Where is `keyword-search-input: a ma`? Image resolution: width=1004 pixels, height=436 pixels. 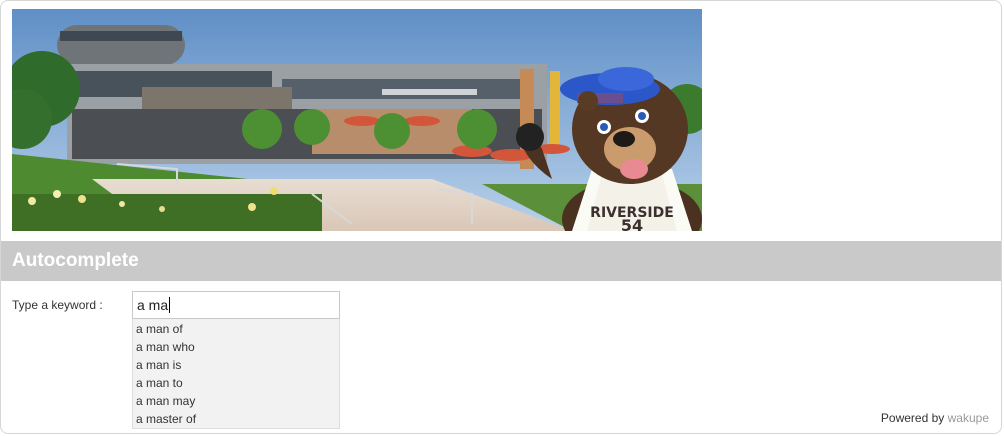
keyword-search-input: a ma is located at coordinates (236, 305).